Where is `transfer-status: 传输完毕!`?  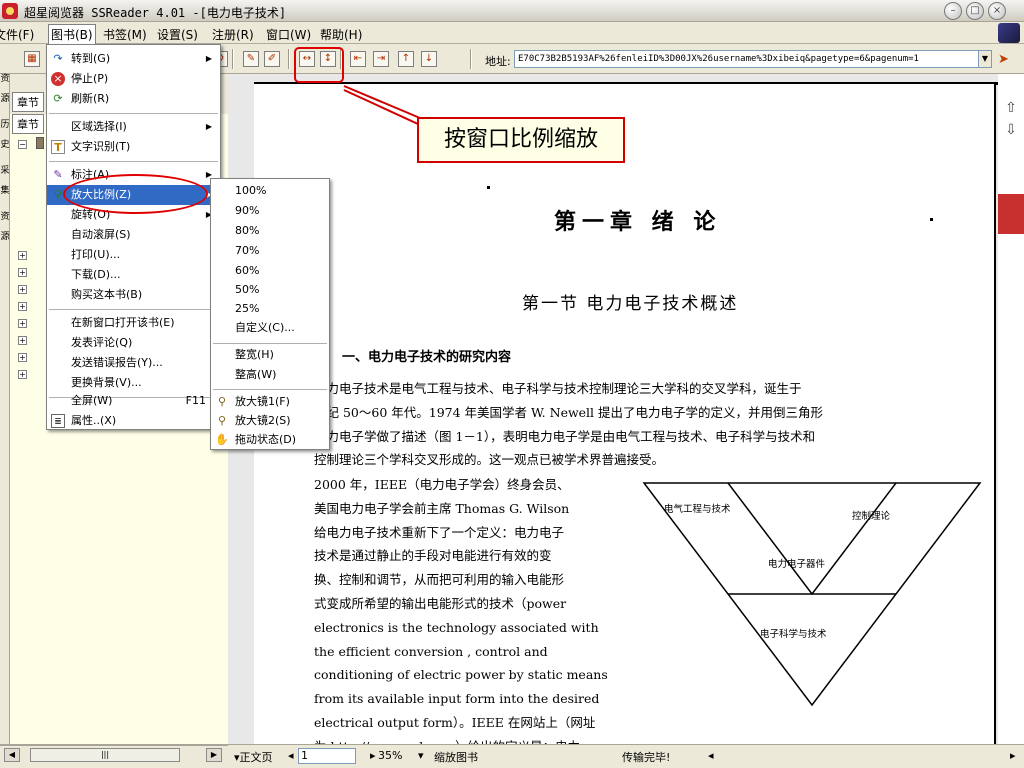
transfer-status: 传输完毕! is located at coordinates (646, 757).